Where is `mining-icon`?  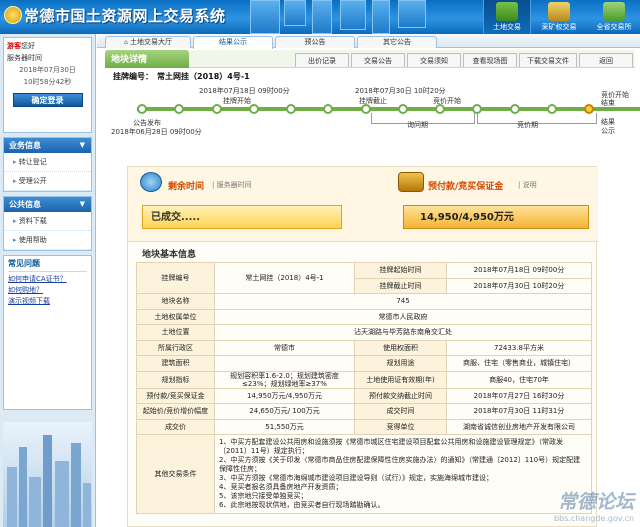 mining-icon is located at coordinates (559, 11).